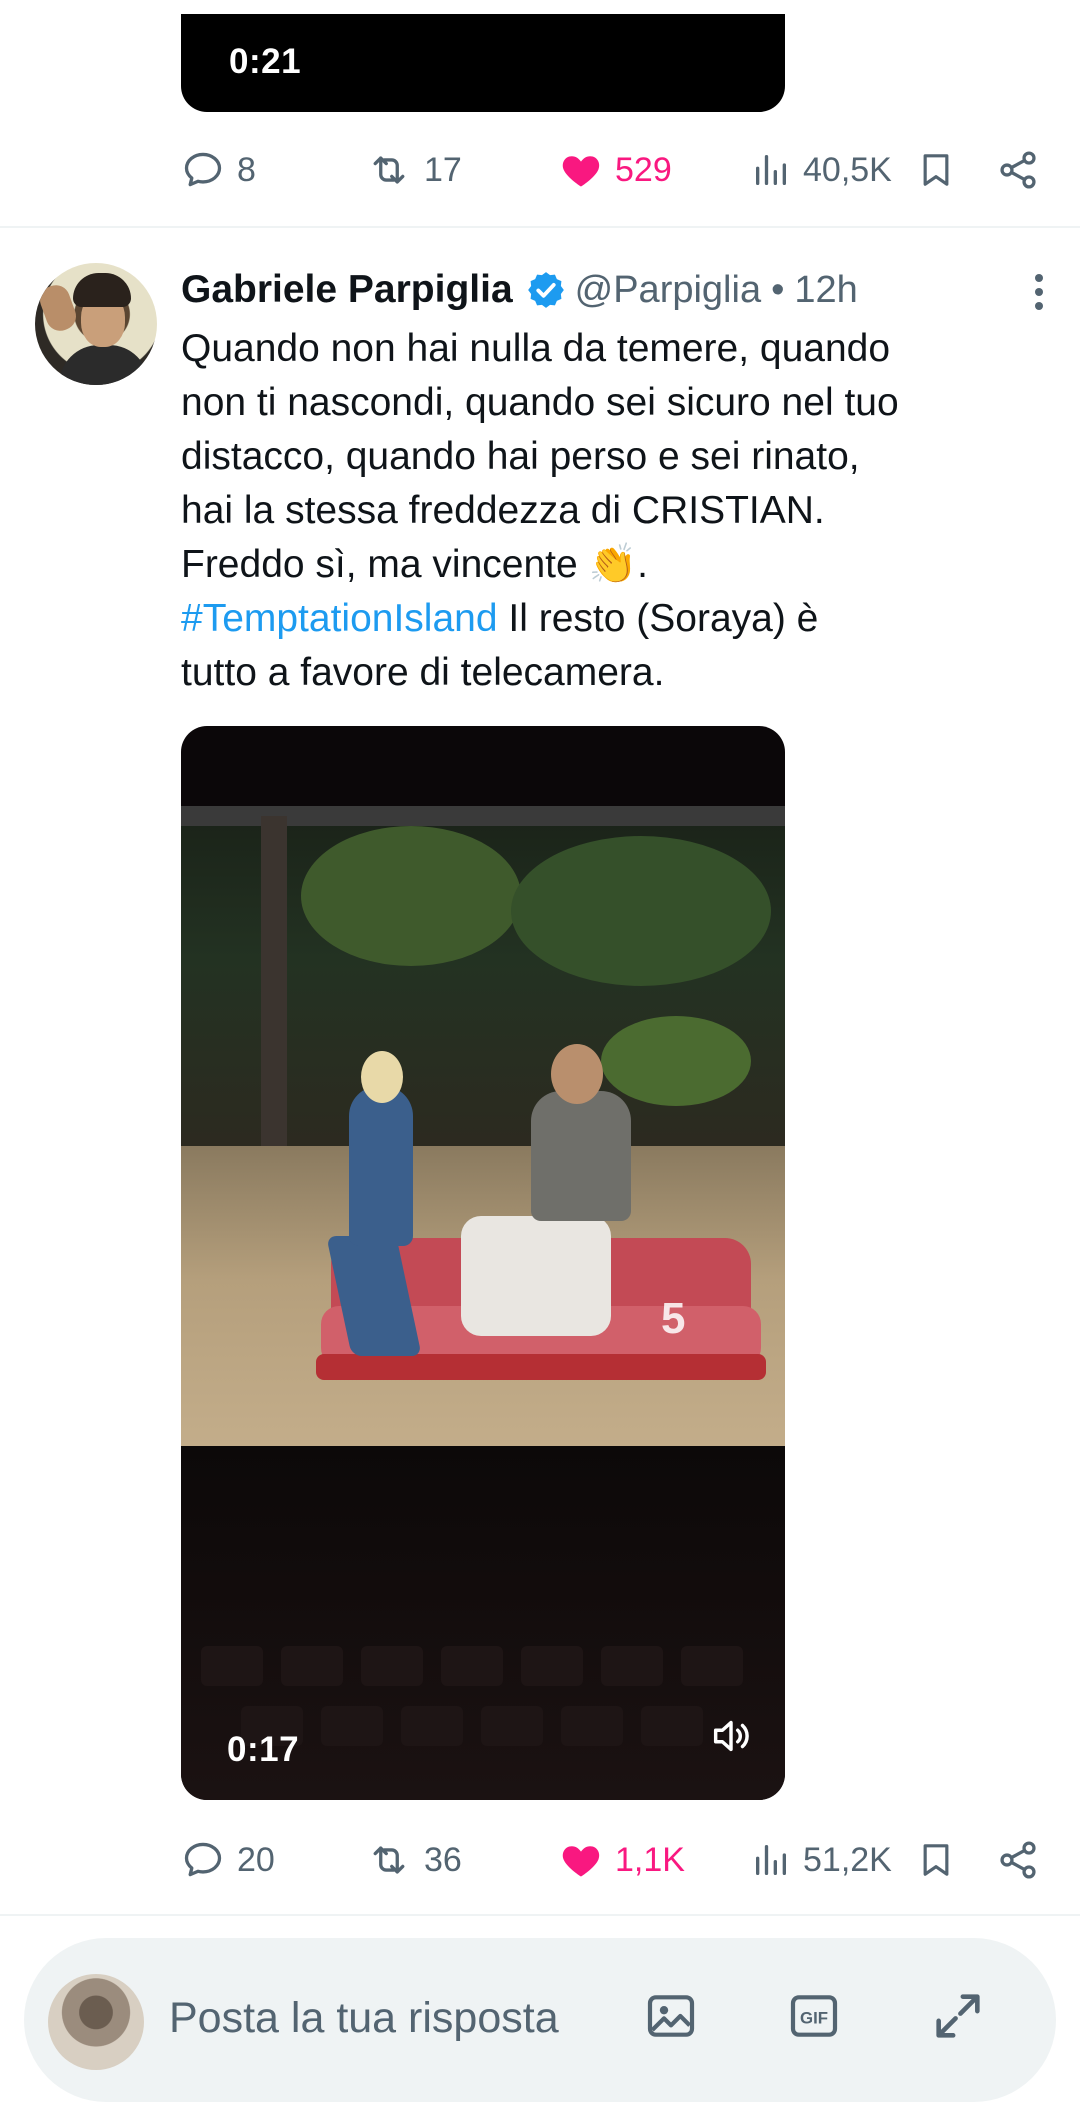  What do you see at coordinates (540, 1915) in the screenshot?
I see `compose-divider` at bounding box center [540, 1915].